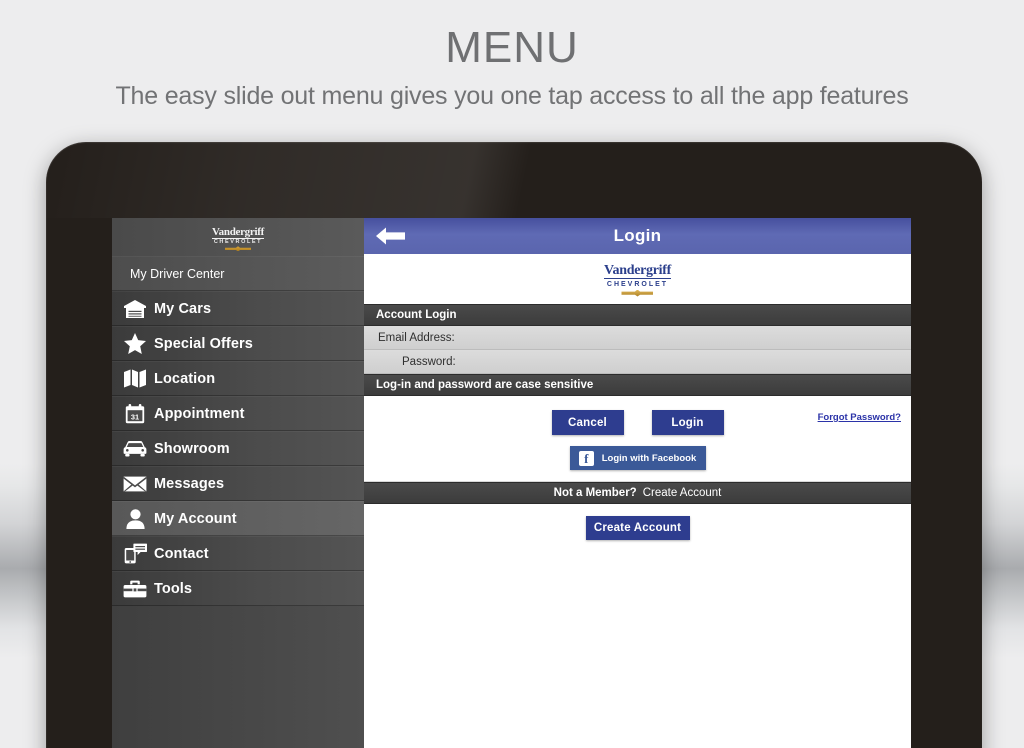 The image size is (1024, 748). What do you see at coordinates (238, 378) in the screenshot?
I see `sidebar-item-location: Location` at bounding box center [238, 378].